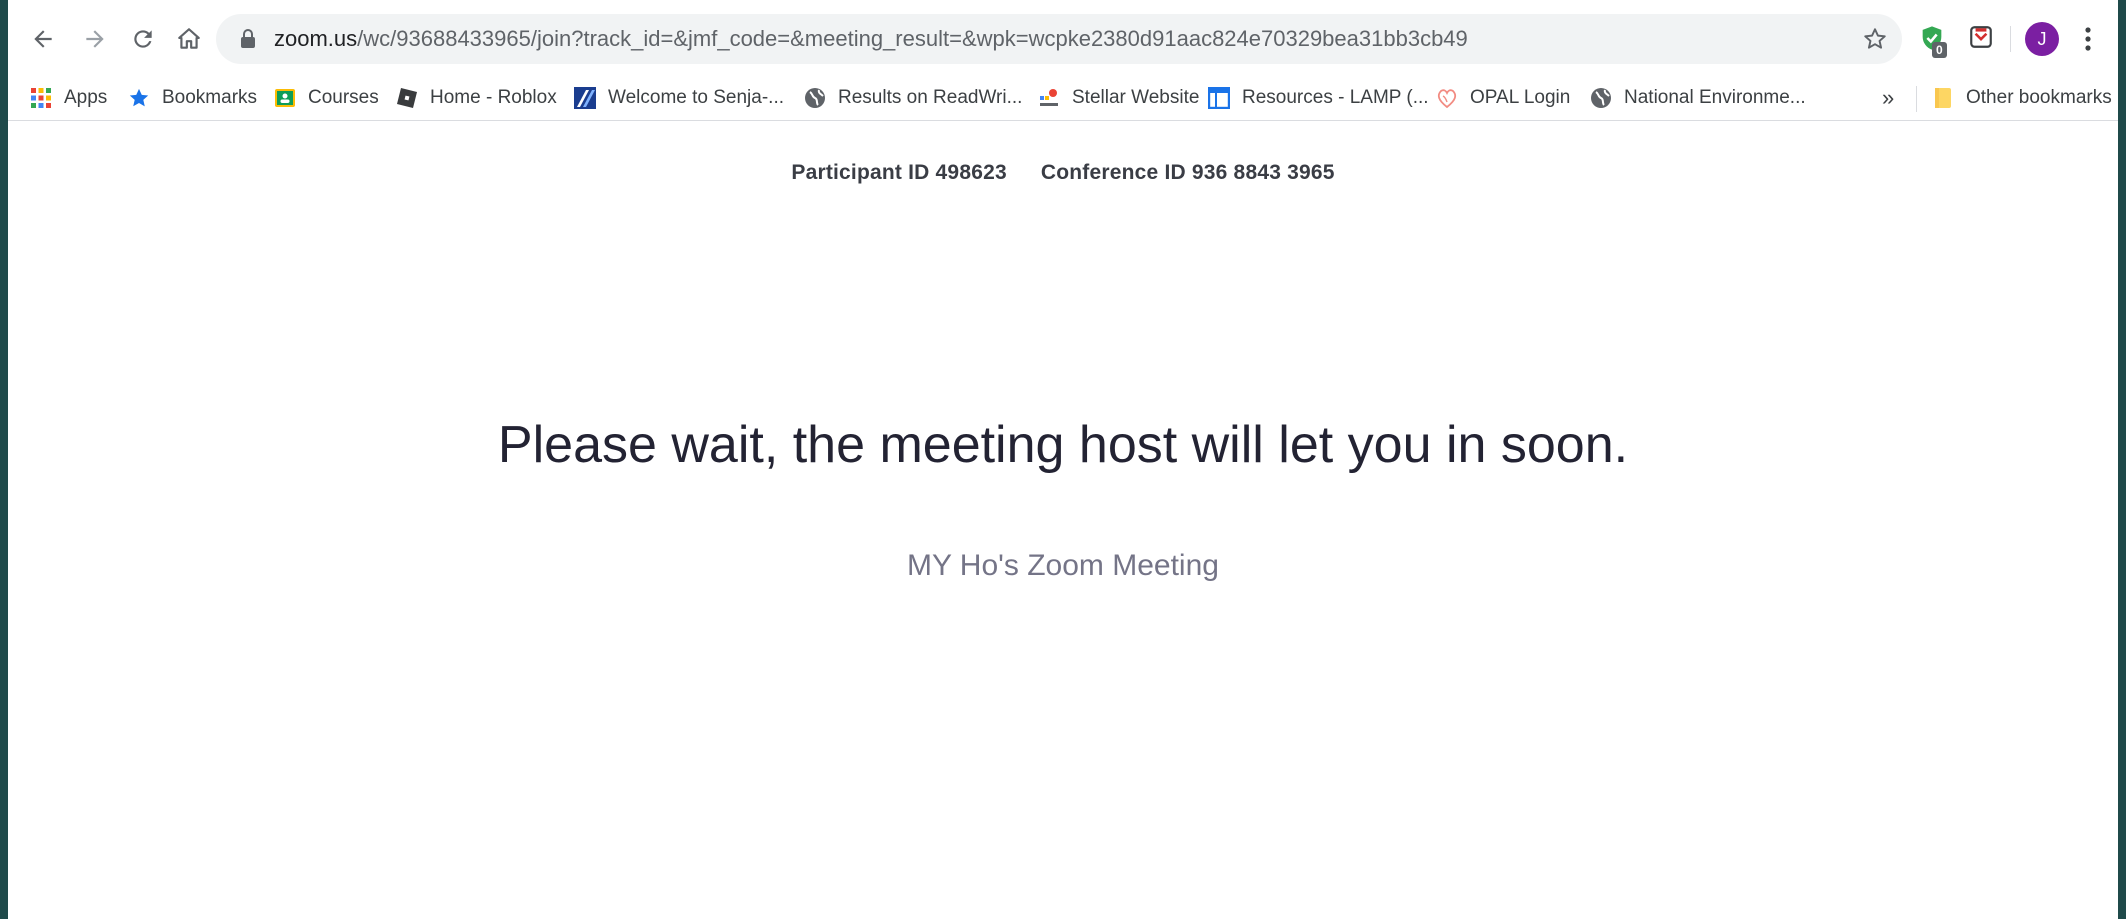 The image size is (2126, 919). I want to click on bookmark-label: Other bookmarks, so click(2039, 97).